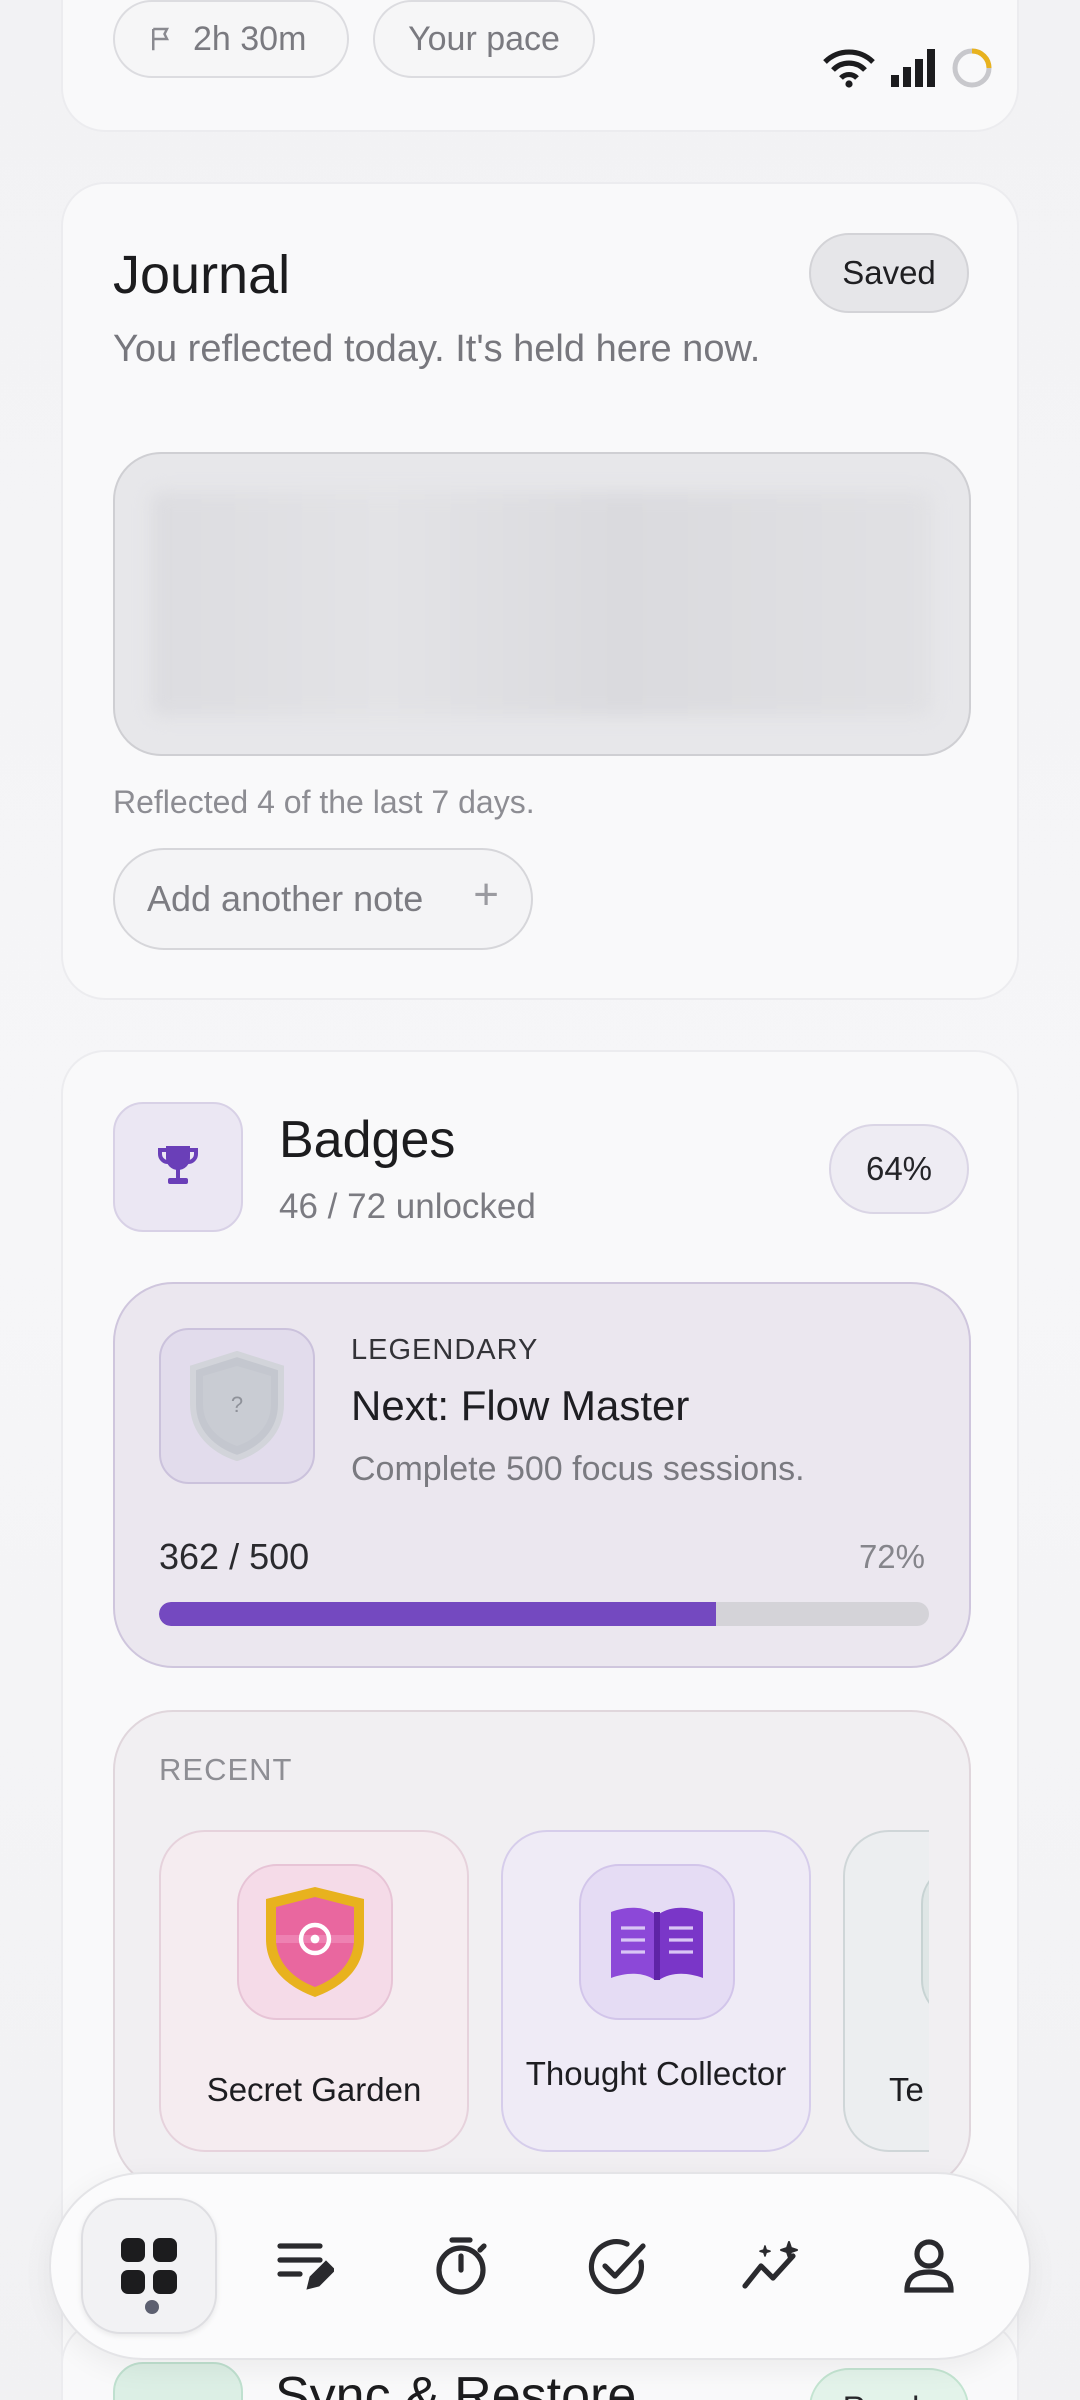 This screenshot has width=1080, height=2400. I want to click on active-indicator-dot, so click(152, 2307).